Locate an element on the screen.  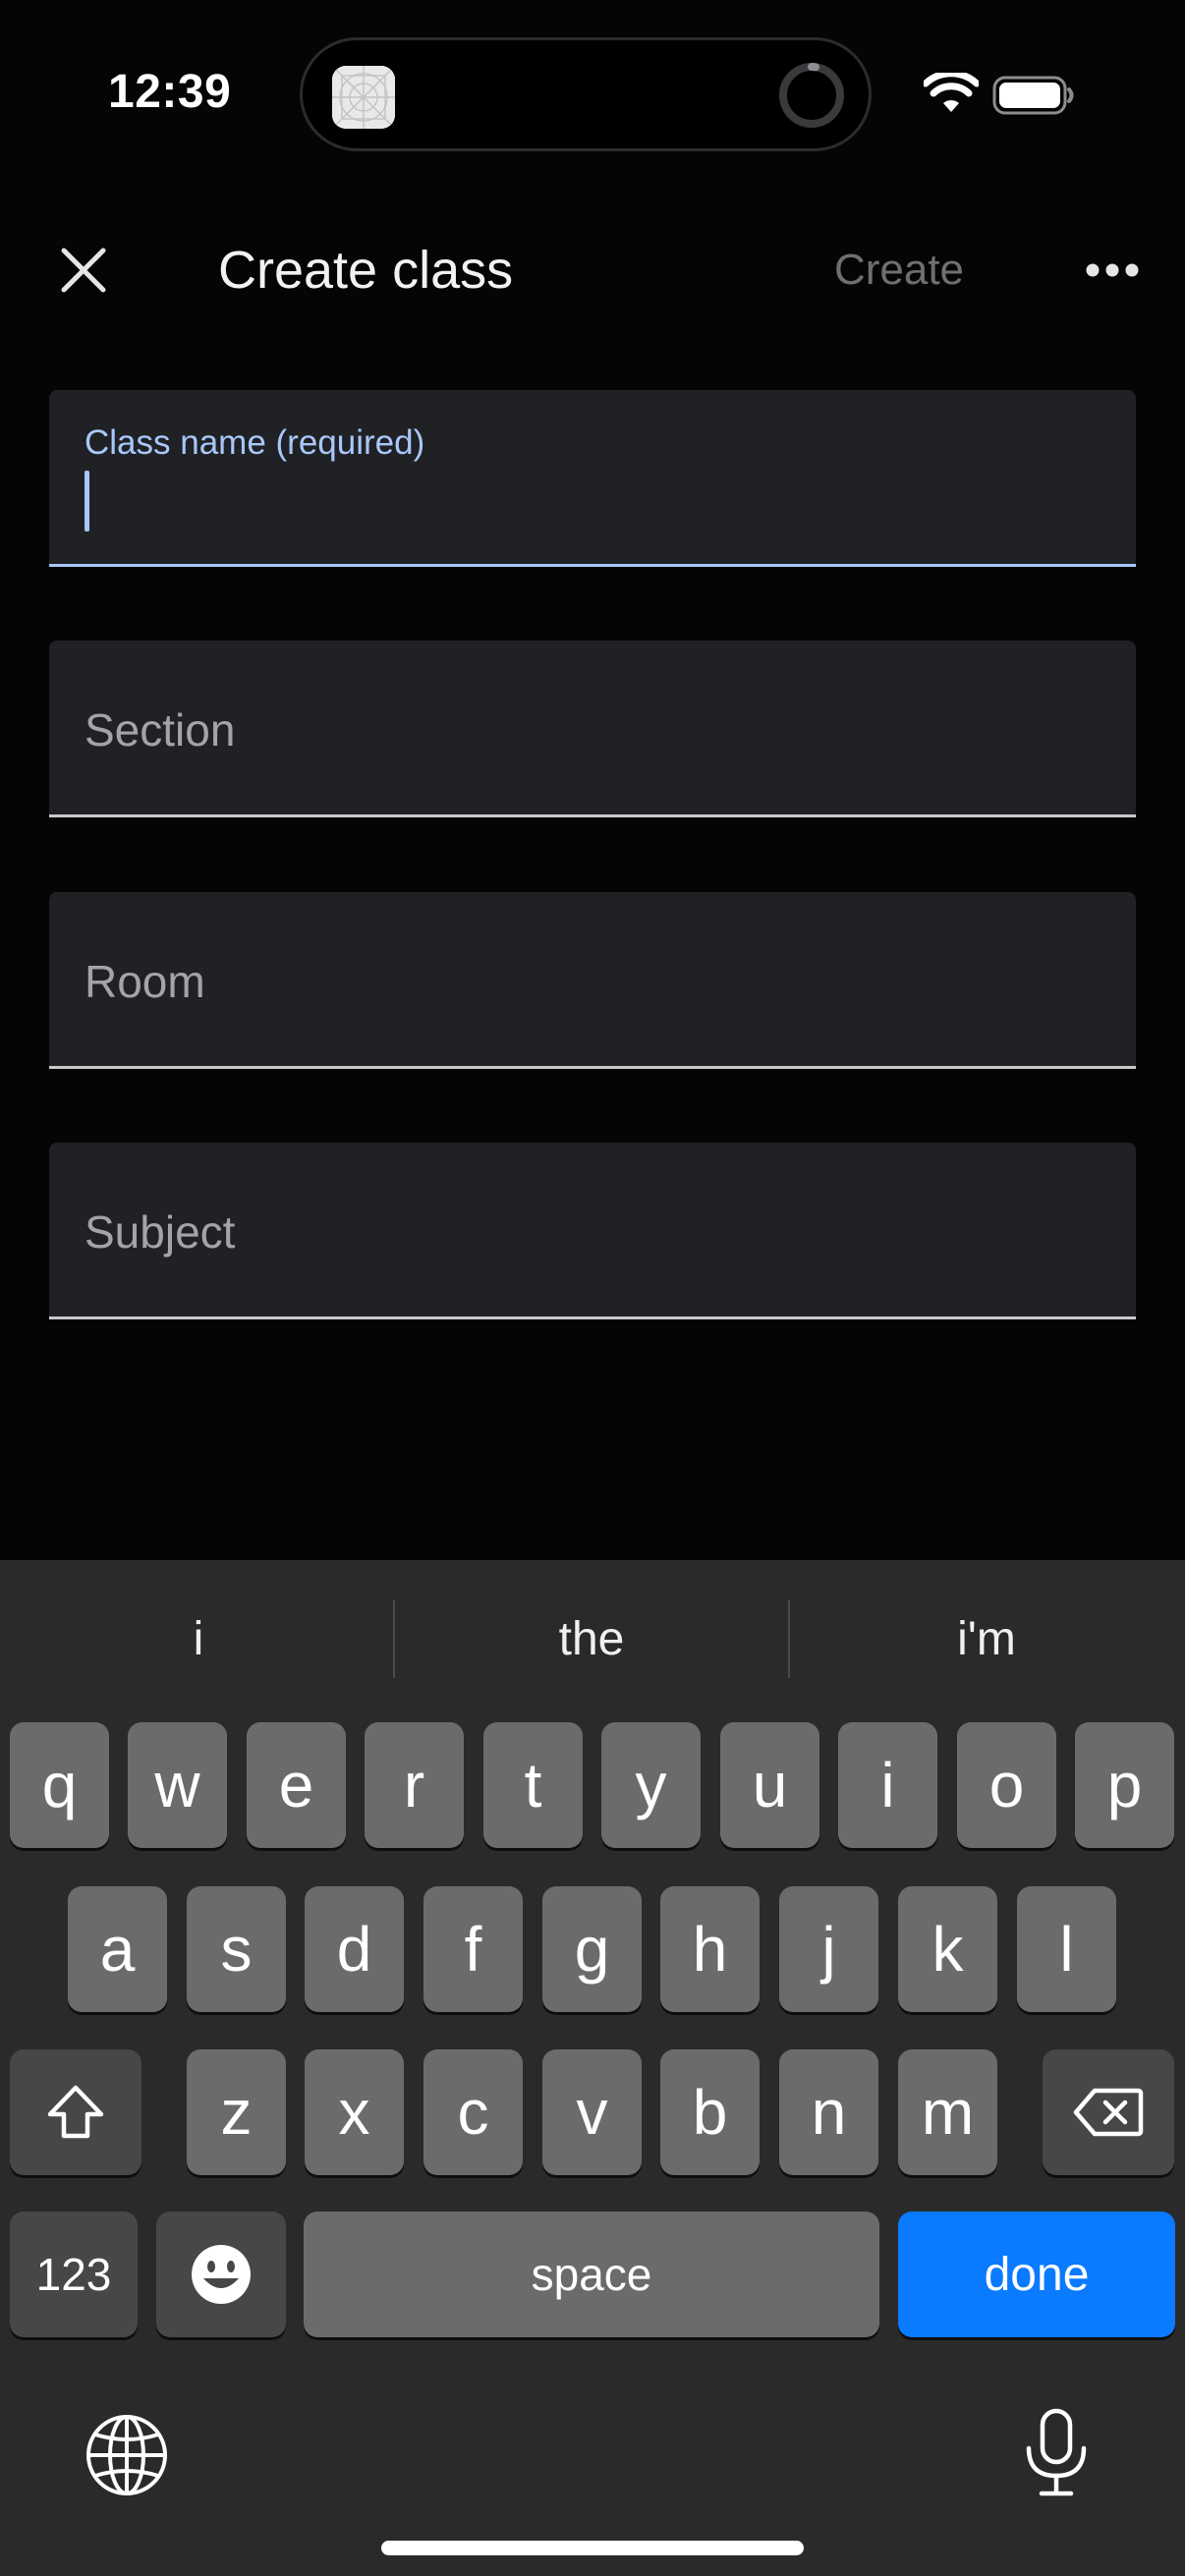
class-name-label: Class name (required) is located at coordinates (255, 442).